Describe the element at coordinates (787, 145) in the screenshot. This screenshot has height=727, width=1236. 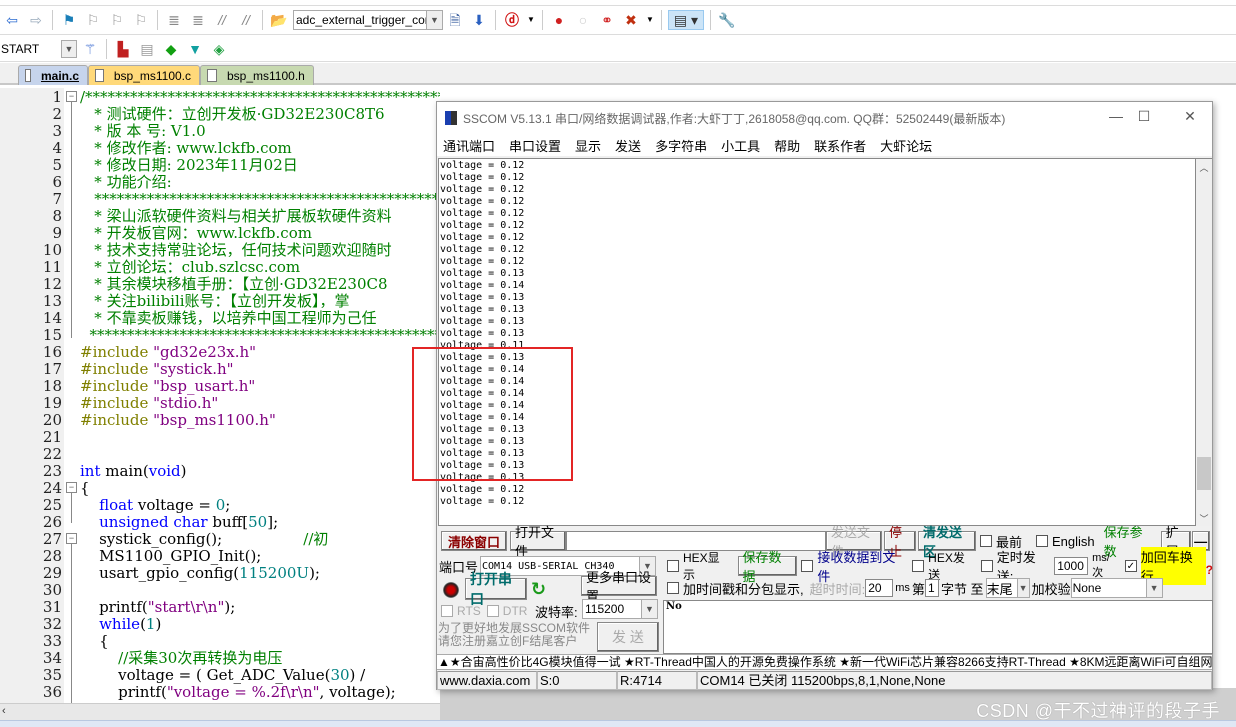
I see `menu-help: 帮助` at that location.